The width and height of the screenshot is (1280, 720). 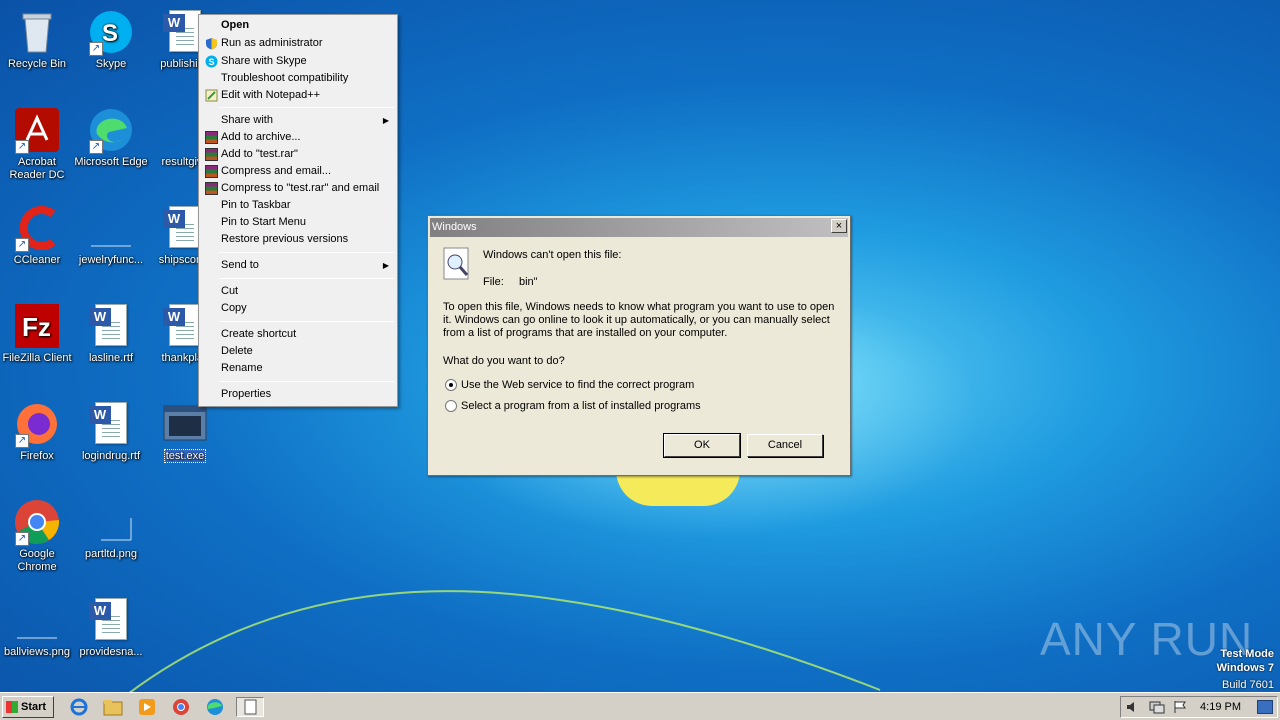 What do you see at coordinates (37, 260) in the screenshot?
I see `icon-label: CCleaner` at bounding box center [37, 260].